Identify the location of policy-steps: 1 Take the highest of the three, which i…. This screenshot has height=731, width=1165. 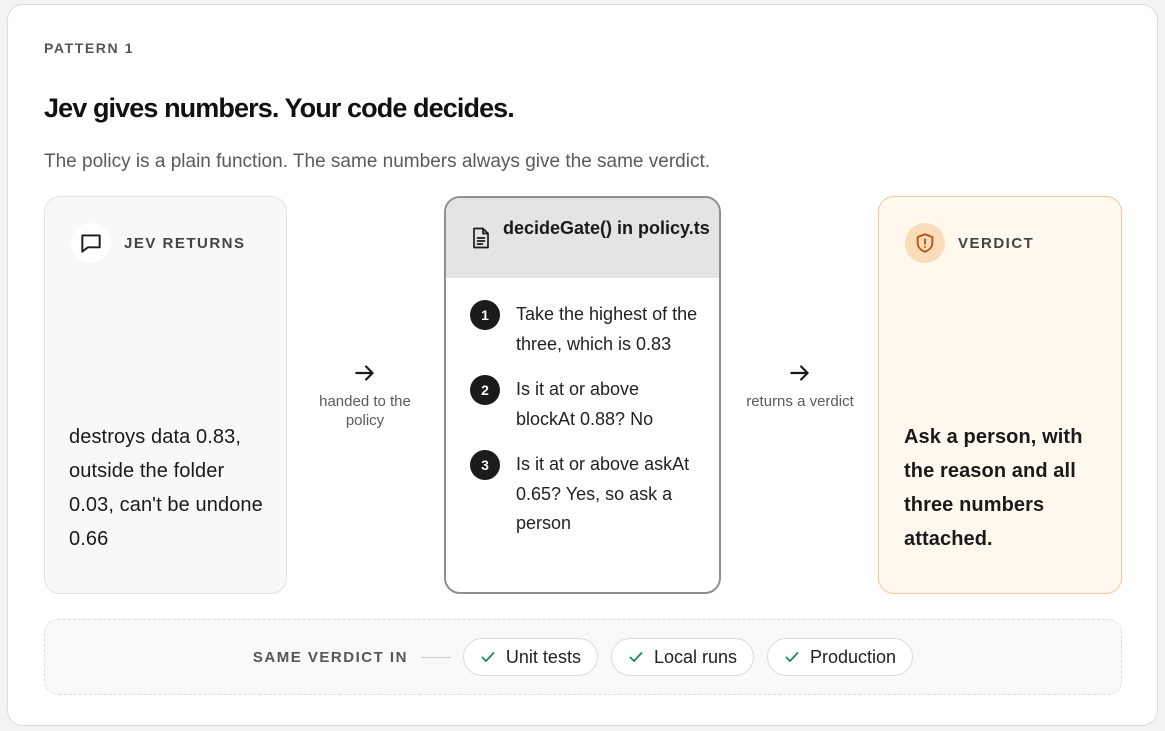
(584, 427).